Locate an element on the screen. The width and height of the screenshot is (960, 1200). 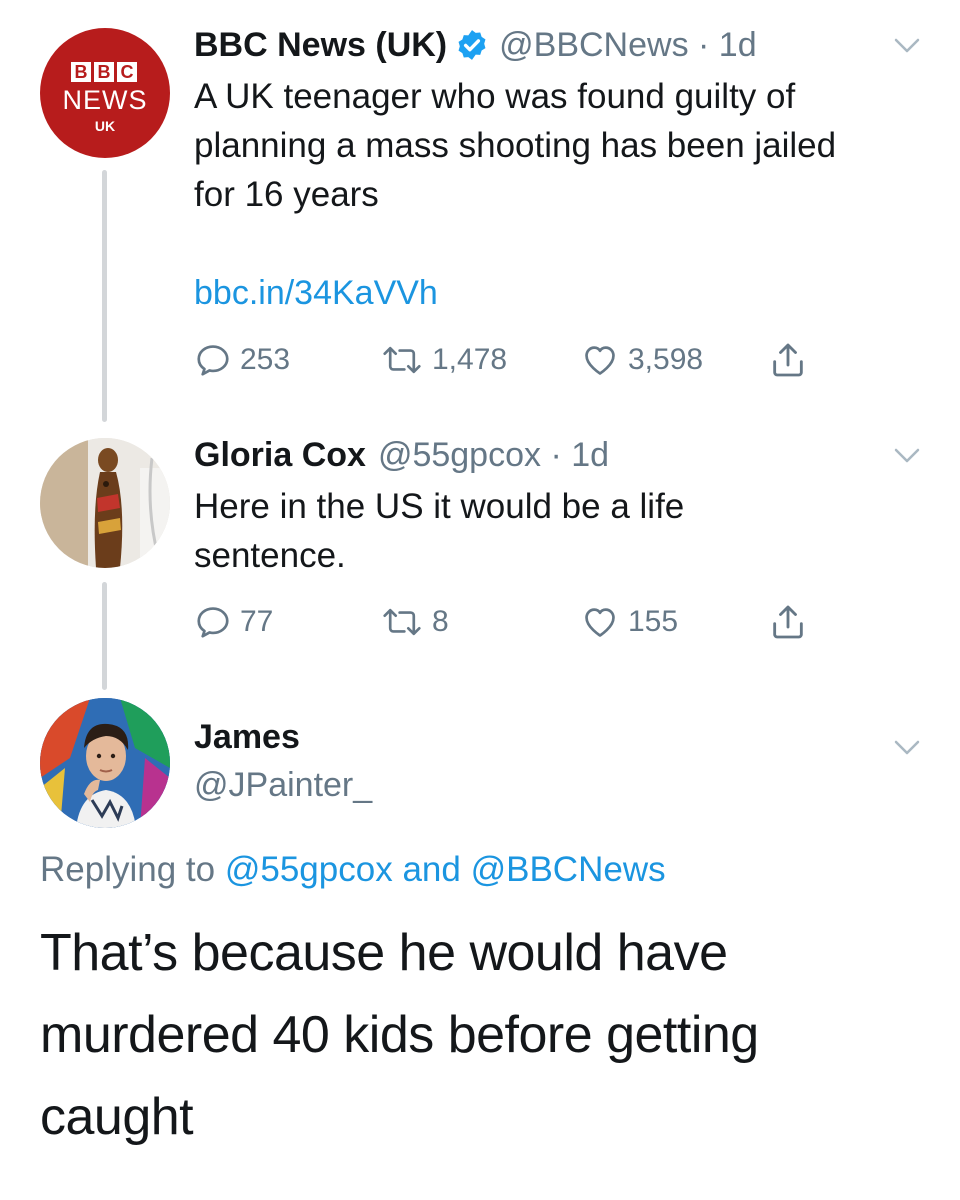
tweet-header: BBC News (UK) @BBCNews · 1d is located at coordinates (475, 45).